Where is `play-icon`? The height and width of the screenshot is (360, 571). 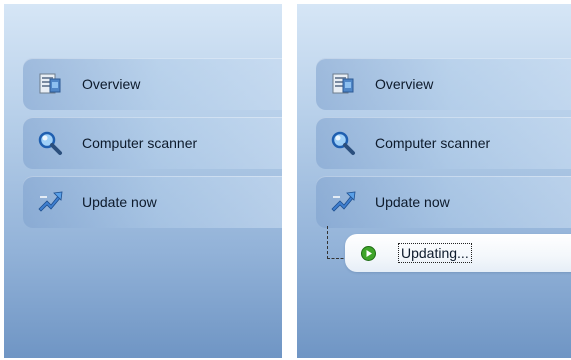 play-icon is located at coordinates (368, 253).